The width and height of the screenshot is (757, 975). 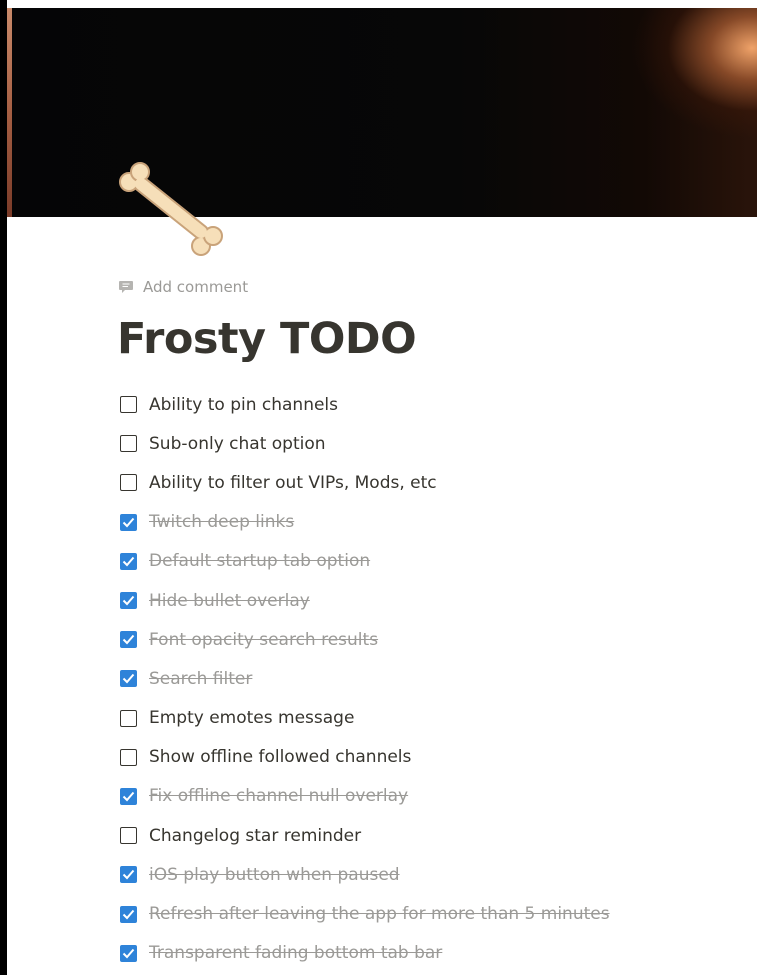 I want to click on todo-label: Fix offline channel null overlay, so click(x=278, y=796).